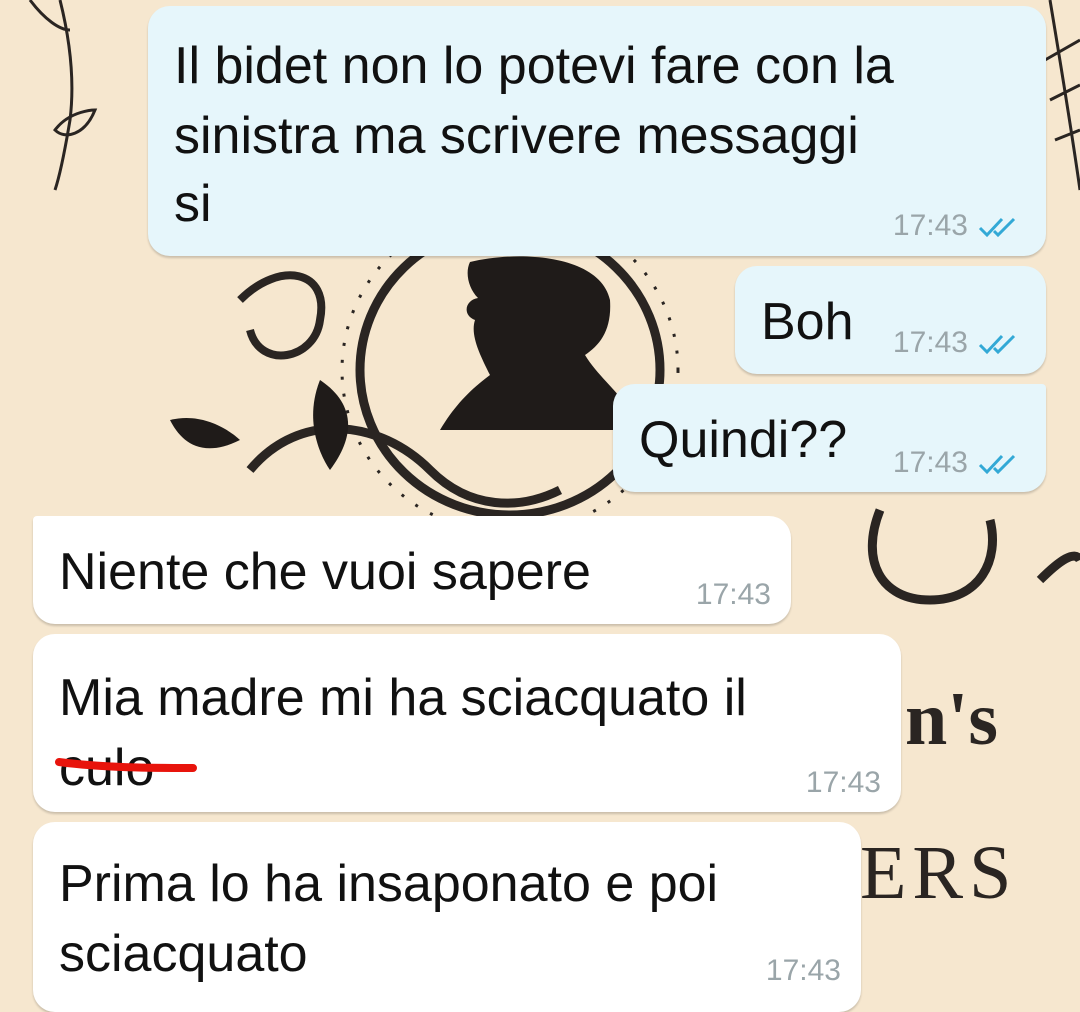 The image size is (1080, 1012). I want to click on message-text-line: Niente che vuoi sapere, so click(325, 572).